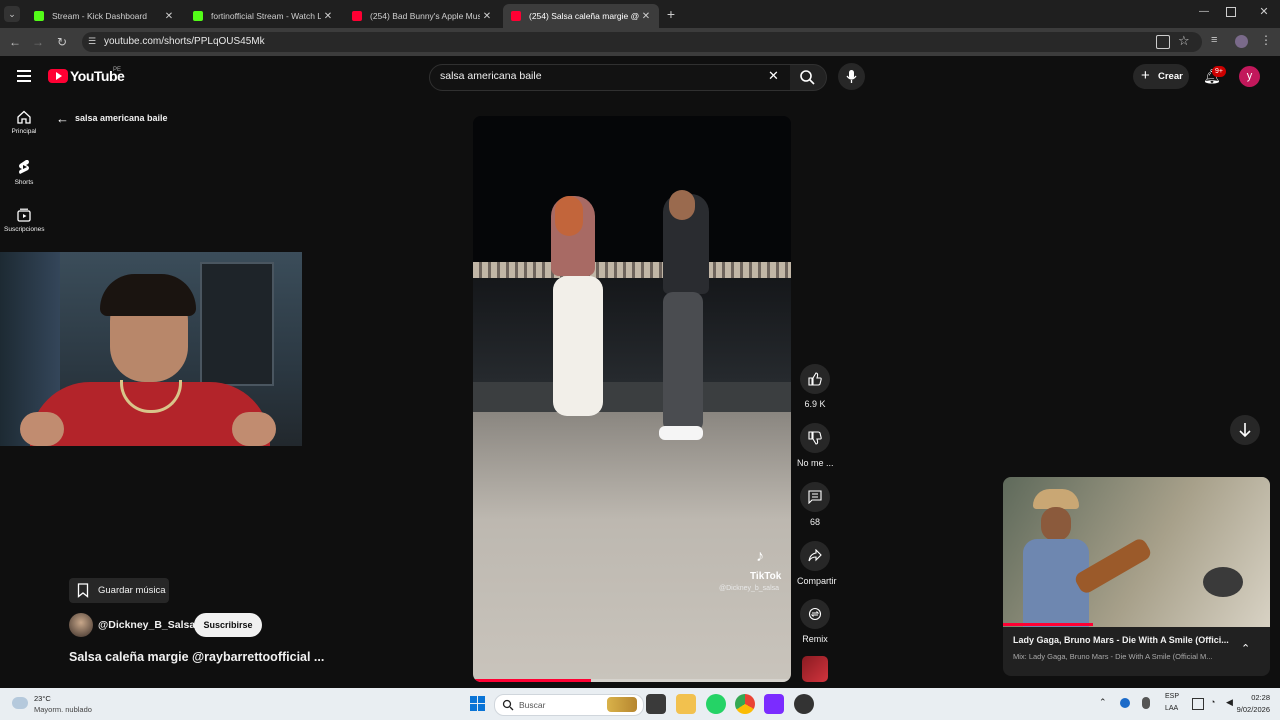 The height and width of the screenshot is (720, 1280). I want to click on wifi-icon: ◔, so click(1212, 702).